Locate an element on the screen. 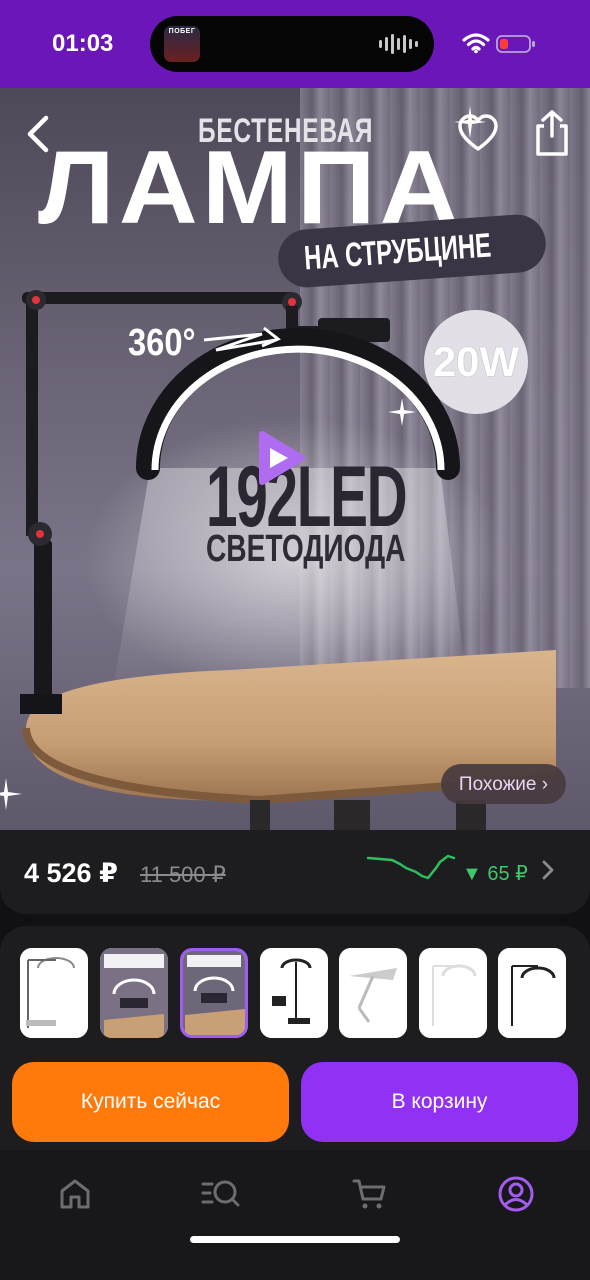 This screenshot has width=590, height=1280. buy-now-button: Купить сейчас is located at coordinates (150, 1102).